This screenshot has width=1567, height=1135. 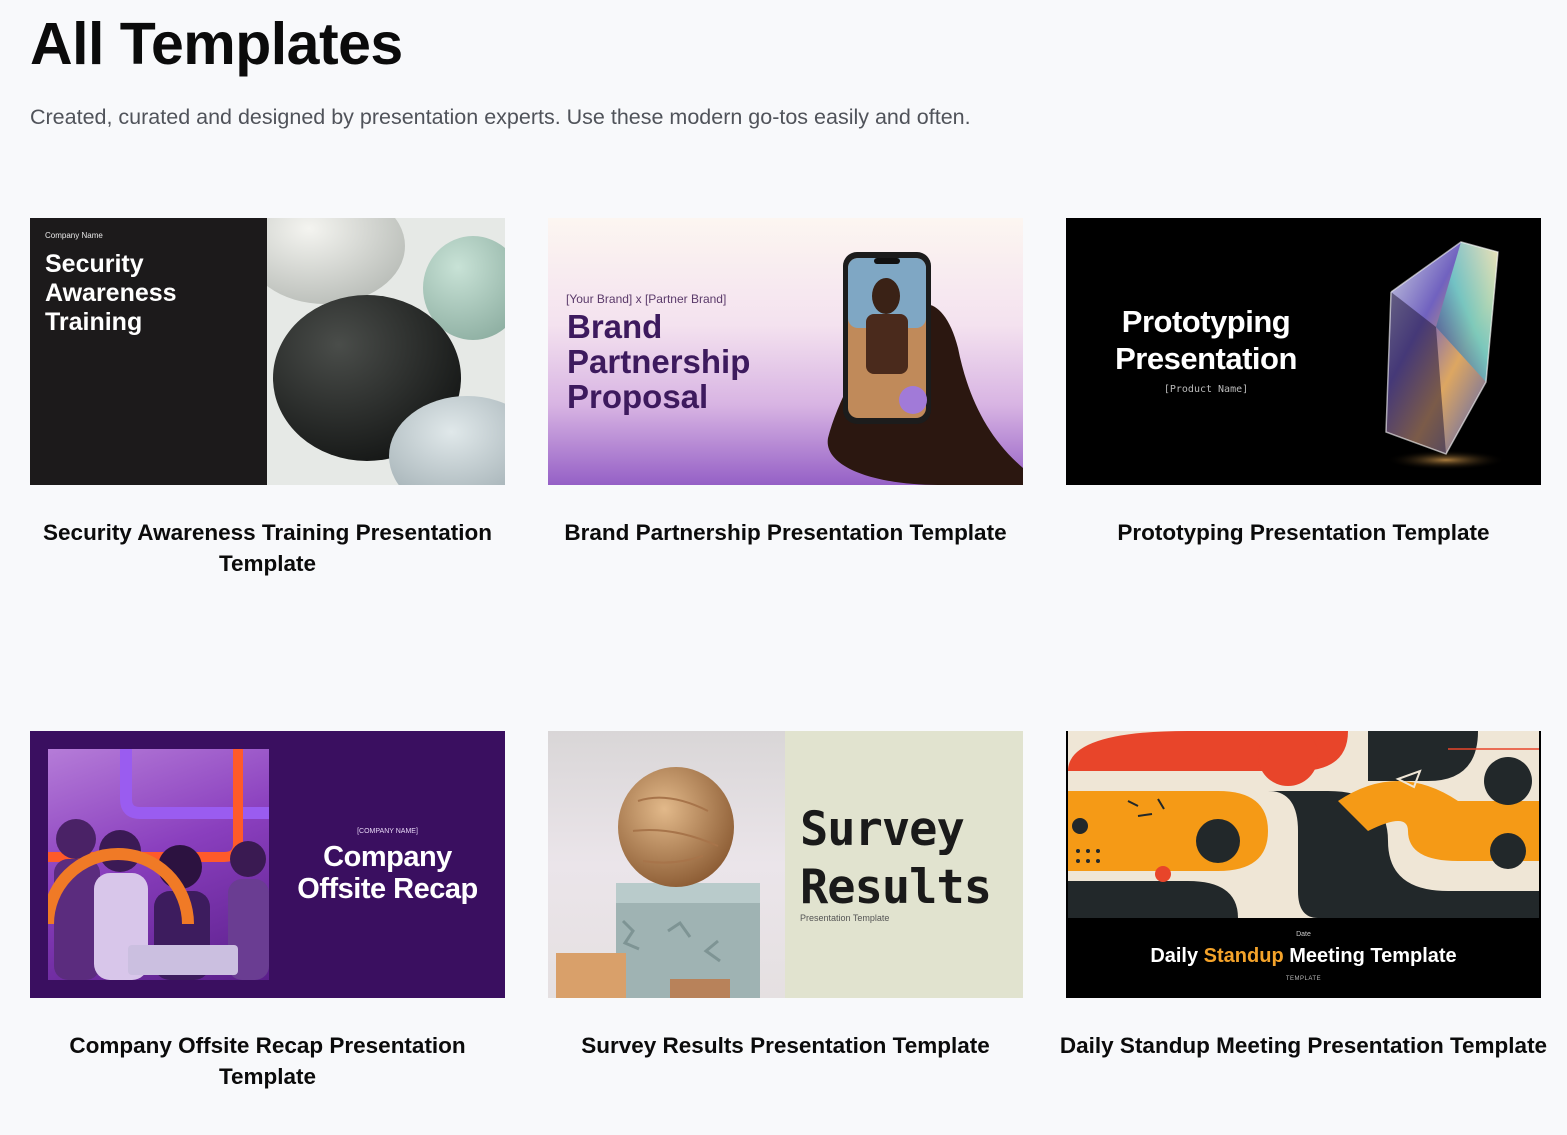 I want to click on thumbnail-small-text: [Your Brand] x [Partner Brand], so click(x=646, y=299).